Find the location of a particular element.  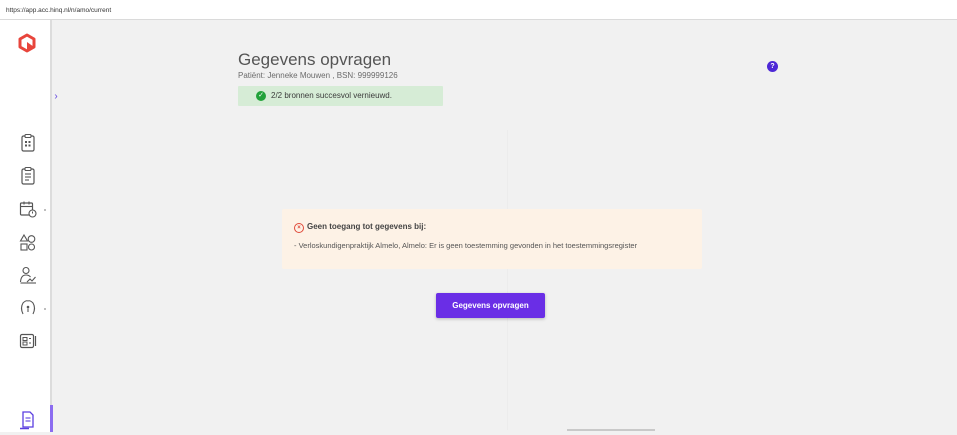

request-data-button: Gegevens opvragen is located at coordinates (490, 305).